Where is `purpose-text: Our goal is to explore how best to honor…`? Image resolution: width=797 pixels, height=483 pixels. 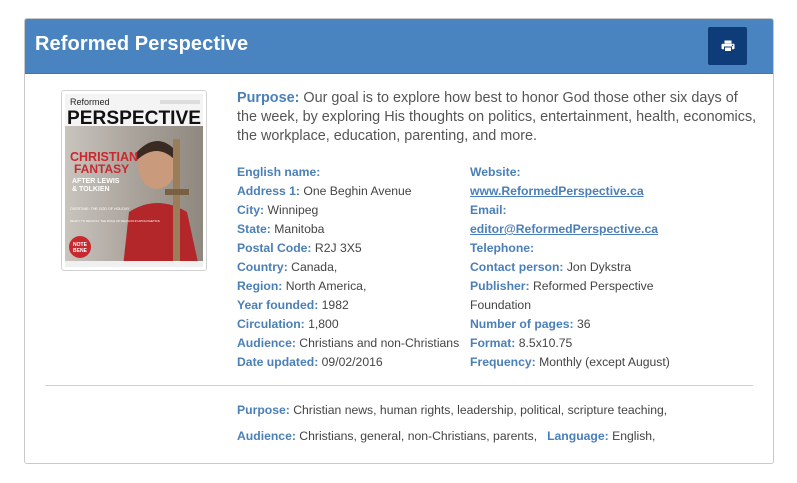 purpose-text: Our goal is to explore how best to honor… is located at coordinates (497, 117).